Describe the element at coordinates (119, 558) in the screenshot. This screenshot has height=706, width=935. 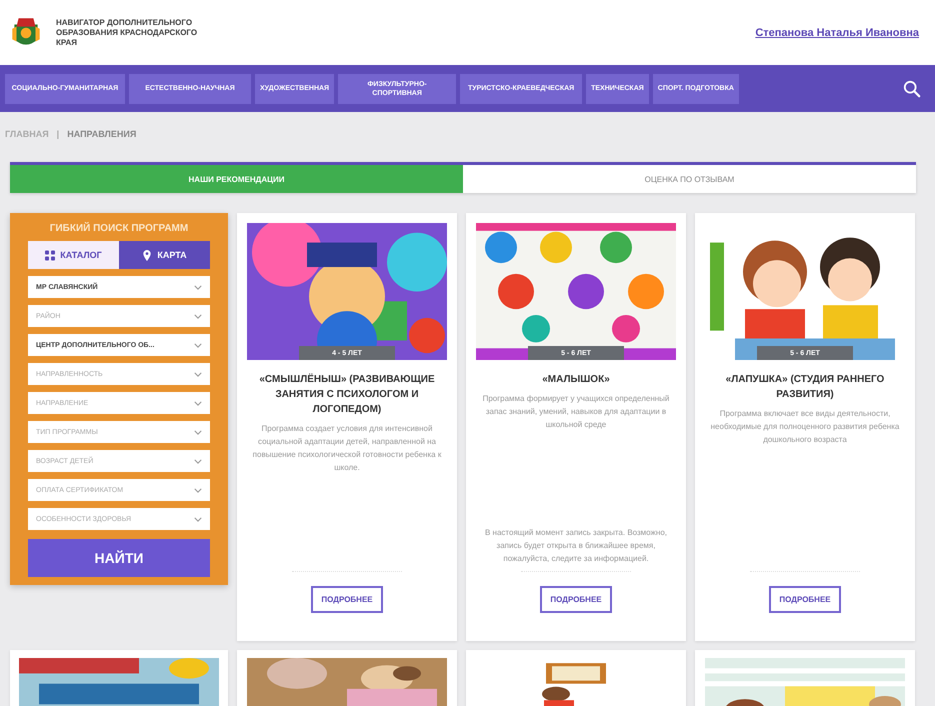
I see `find-button: НАЙТИ` at that location.